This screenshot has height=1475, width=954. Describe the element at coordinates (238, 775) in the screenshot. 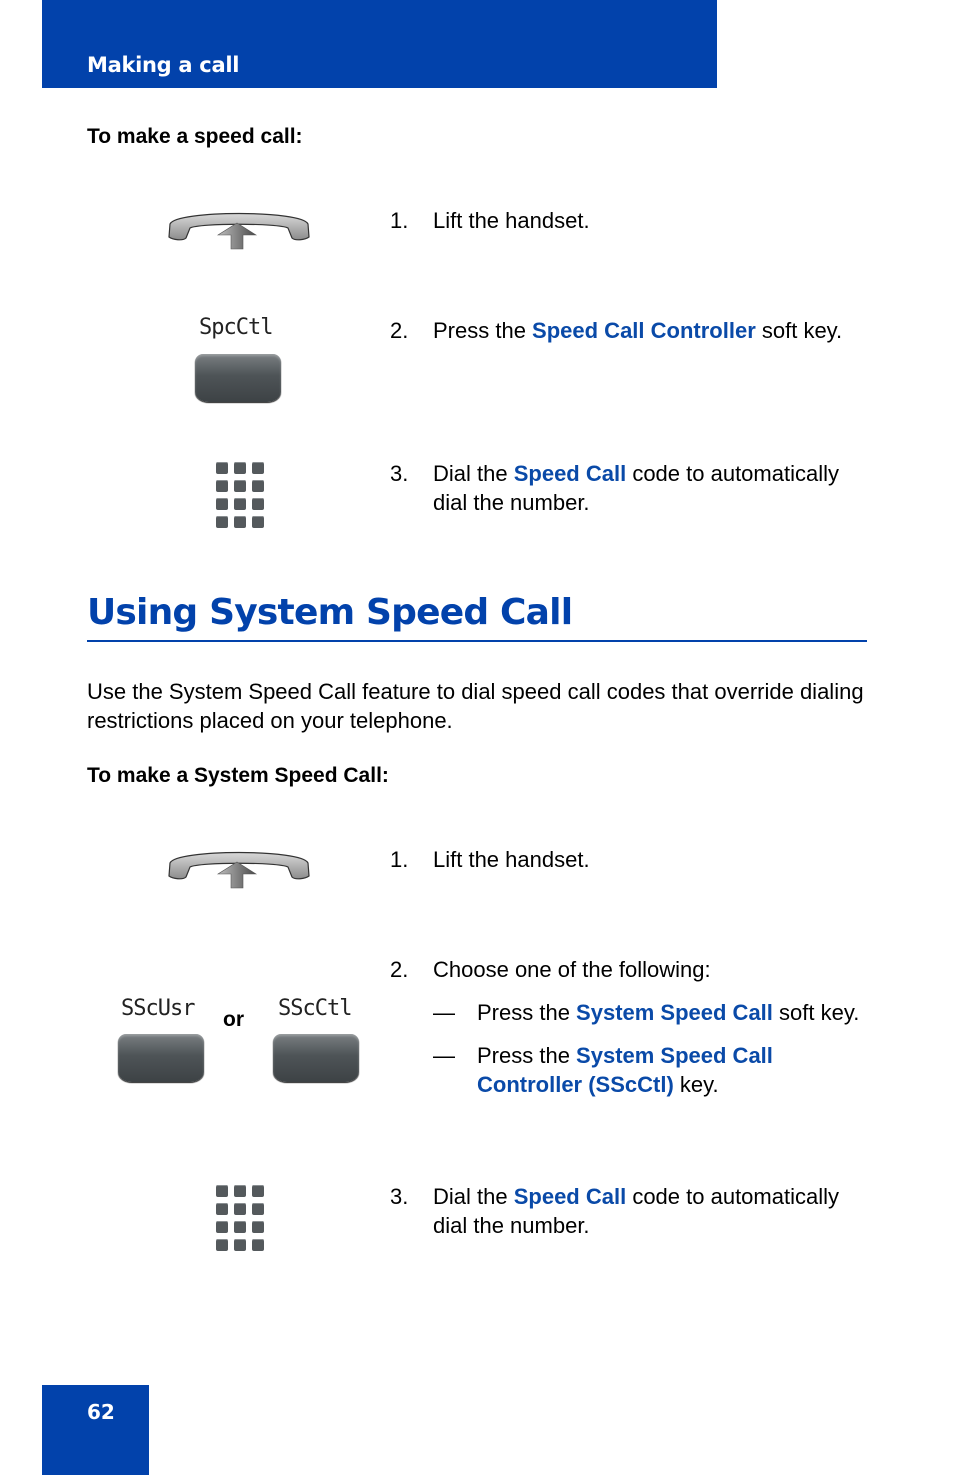

I see `system-speed-call-procedure-heading: To make a System Speed Call:` at that location.